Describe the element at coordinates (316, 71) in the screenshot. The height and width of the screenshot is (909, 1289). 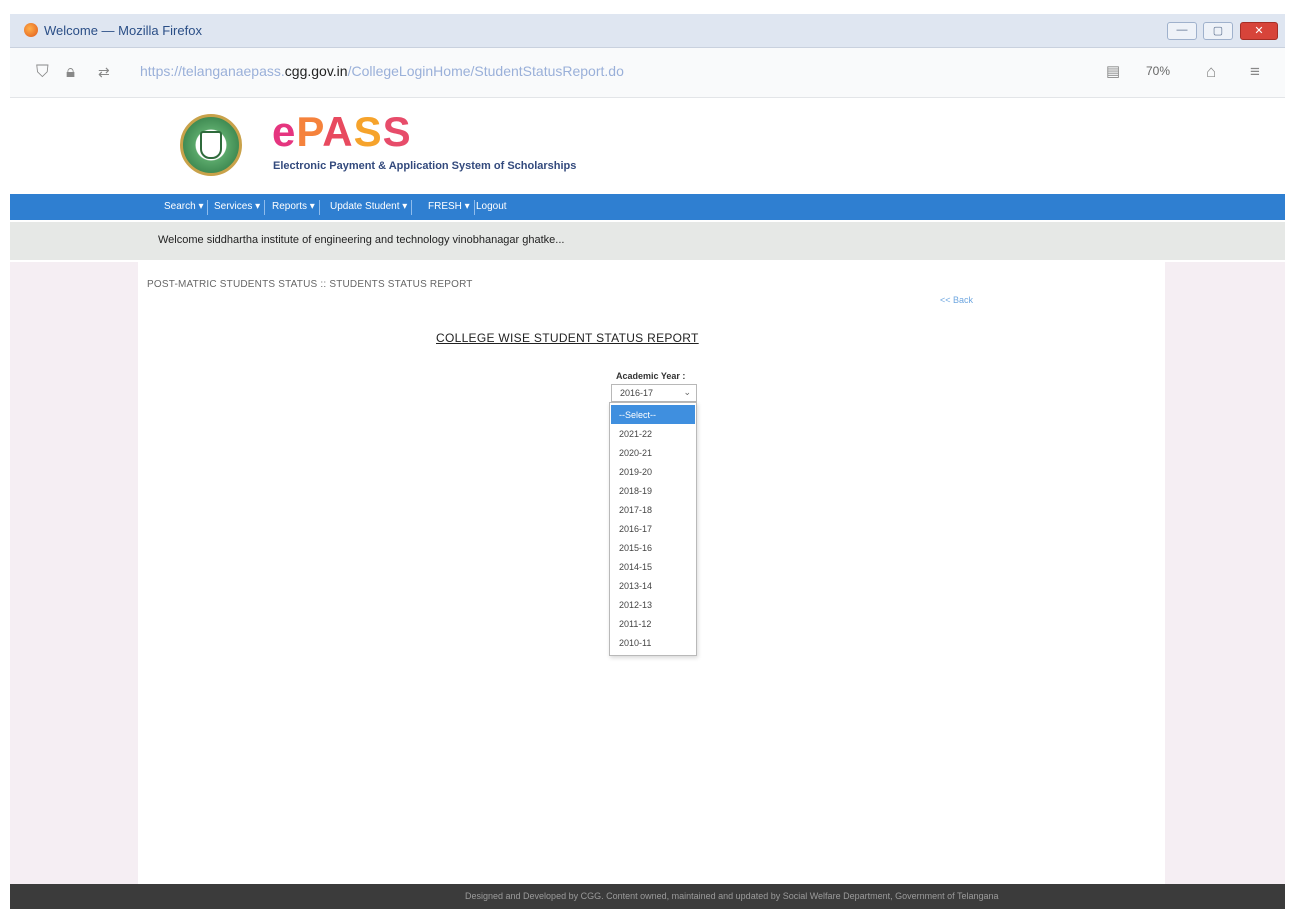
I see `url-domain: cgg.gov.in` at that location.